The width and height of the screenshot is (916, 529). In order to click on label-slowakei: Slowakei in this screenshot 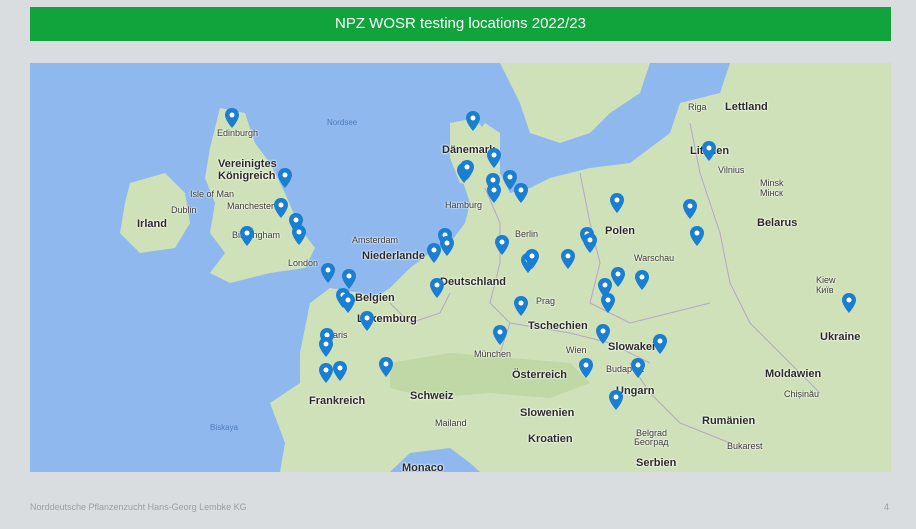, I will do `click(632, 347)`.